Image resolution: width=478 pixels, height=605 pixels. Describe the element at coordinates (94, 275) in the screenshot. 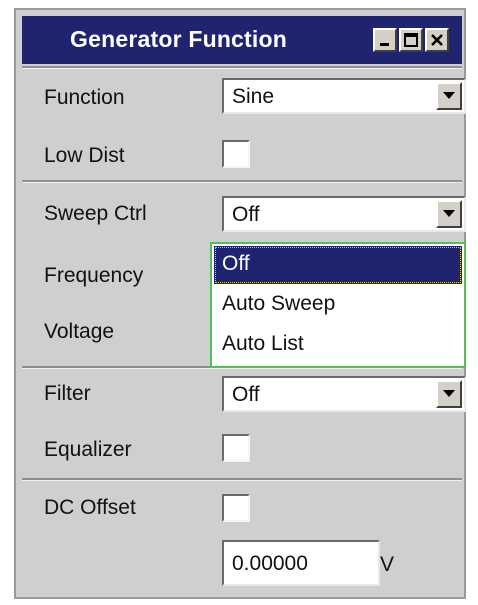

I see `frequency-label: Frequency` at that location.